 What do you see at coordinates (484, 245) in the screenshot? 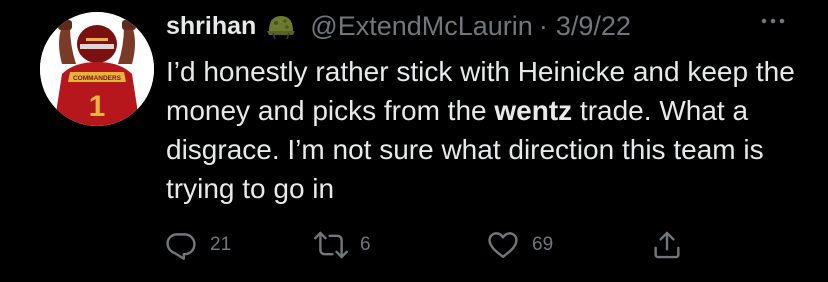
I see `action-bar: 21 6 69` at bounding box center [484, 245].